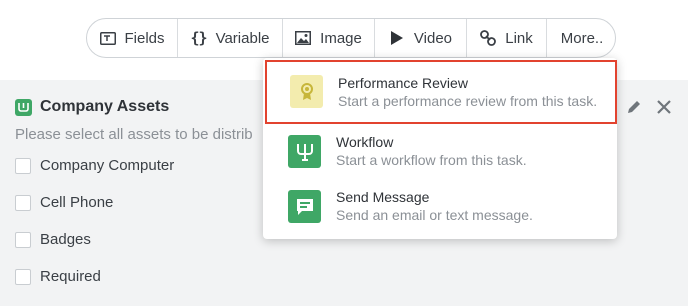 This screenshot has height=306, width=688. Describe the element at coordinates (23, 107) in the screenshot. I see `app-logo-icon` at that location.